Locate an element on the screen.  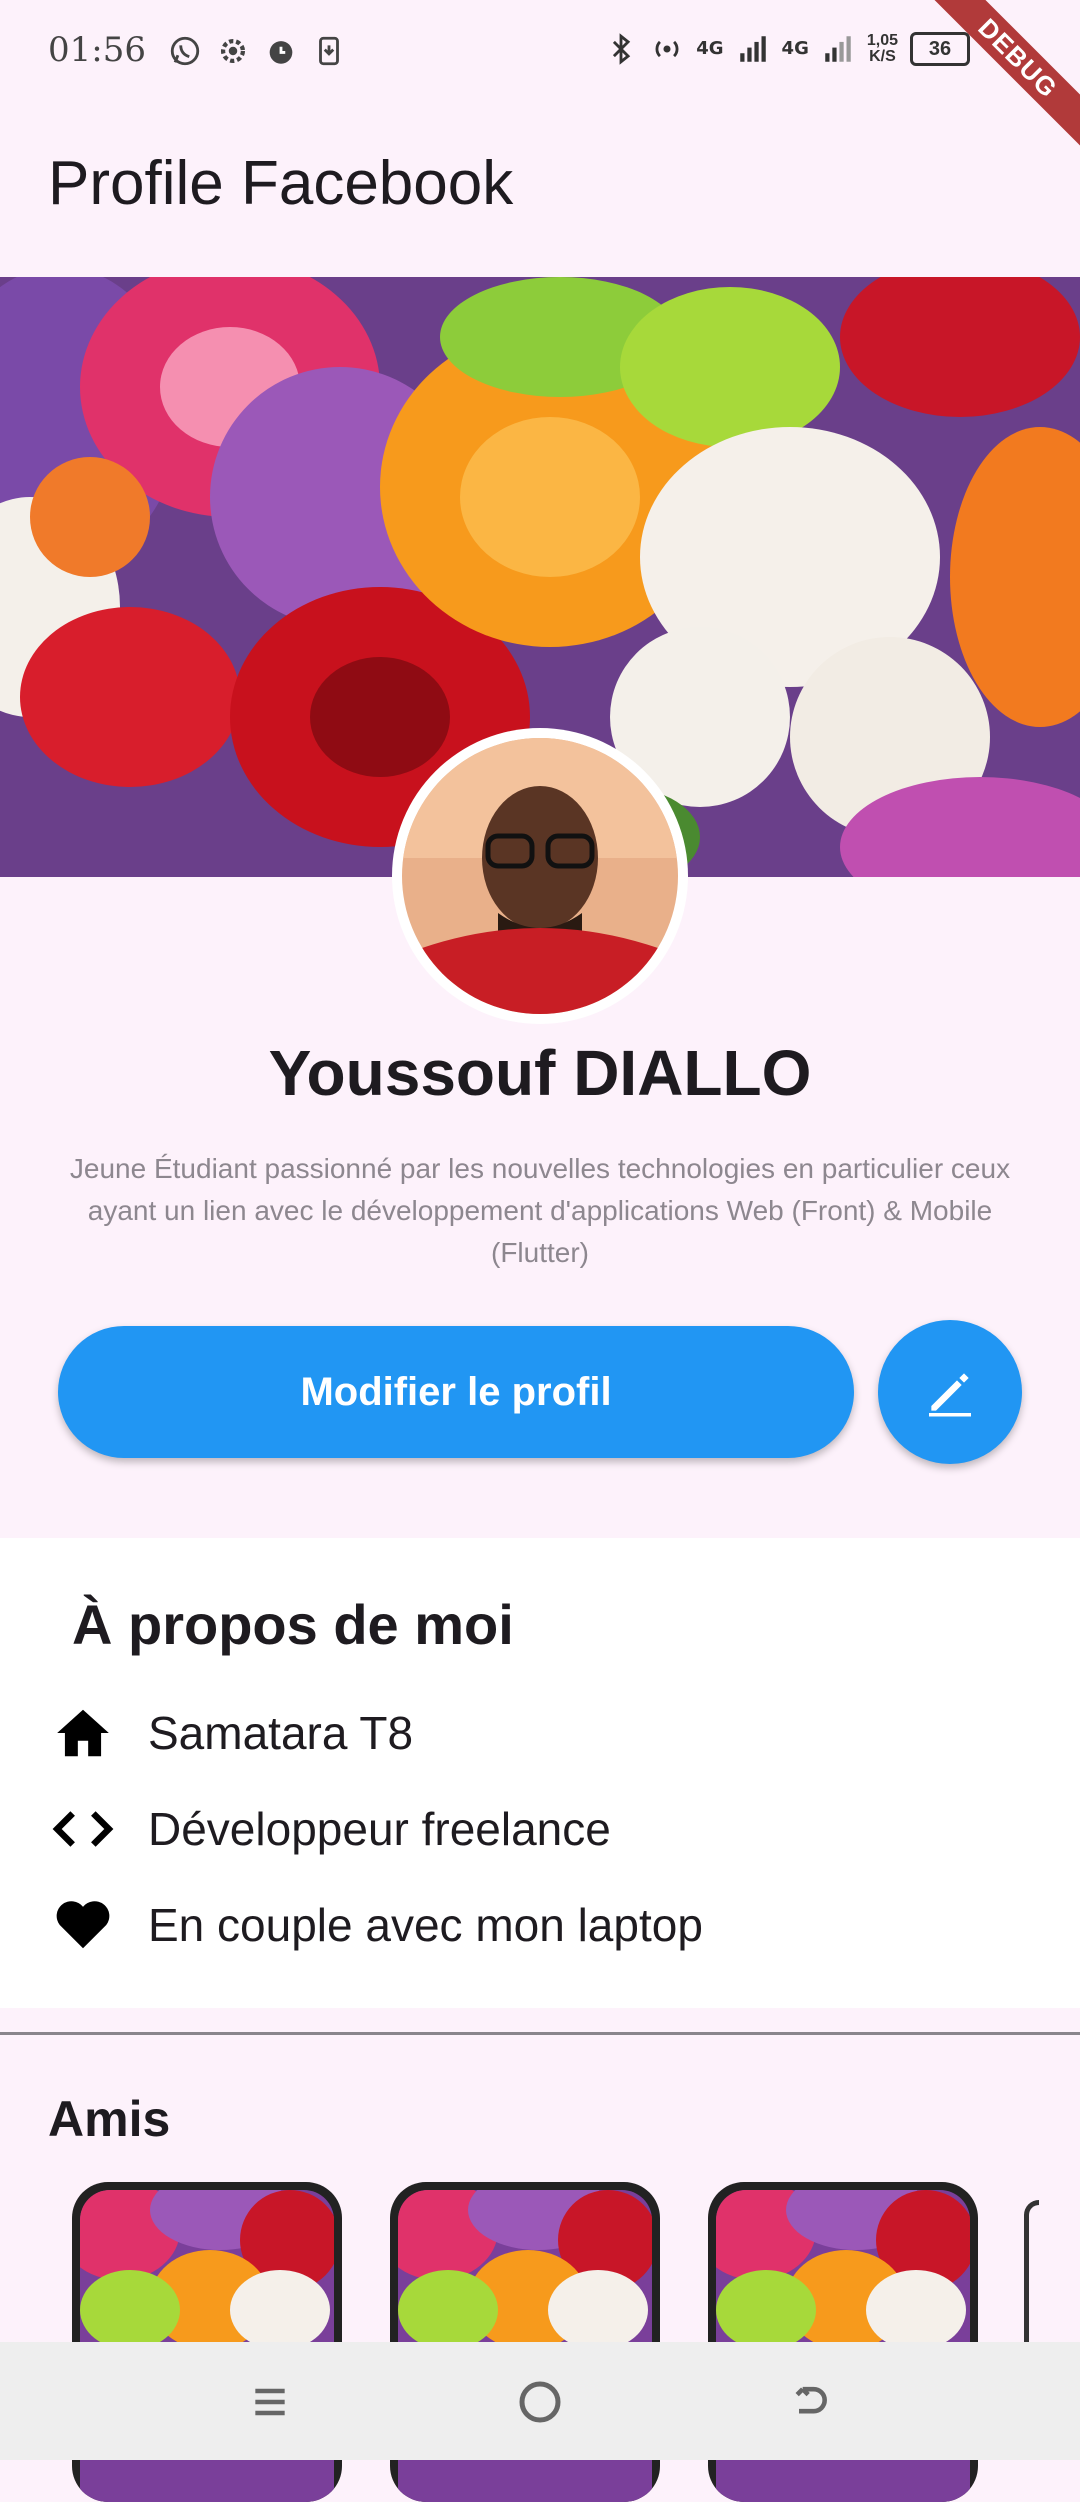
section-divider is located at coordinates (540, 2033).